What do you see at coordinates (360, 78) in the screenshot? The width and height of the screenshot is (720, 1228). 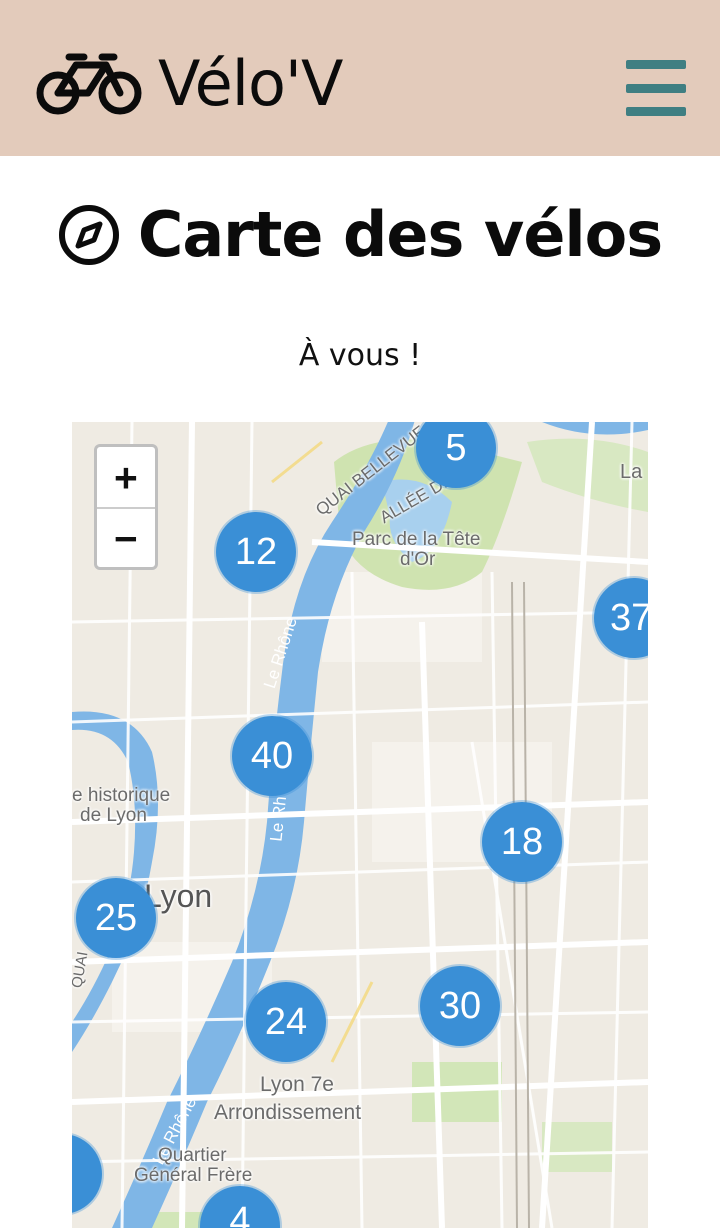 I see `navbar: Vélo'V` at bounding box center [360, 78].